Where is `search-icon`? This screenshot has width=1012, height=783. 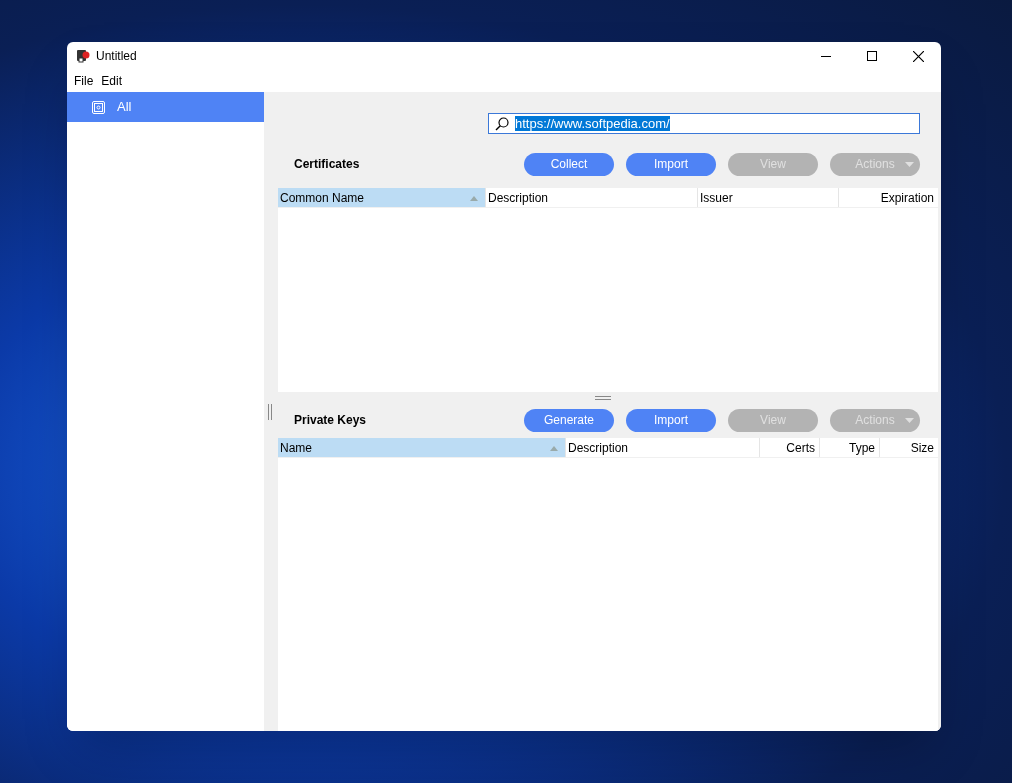
search-icon is located at coordinates (502, 123).